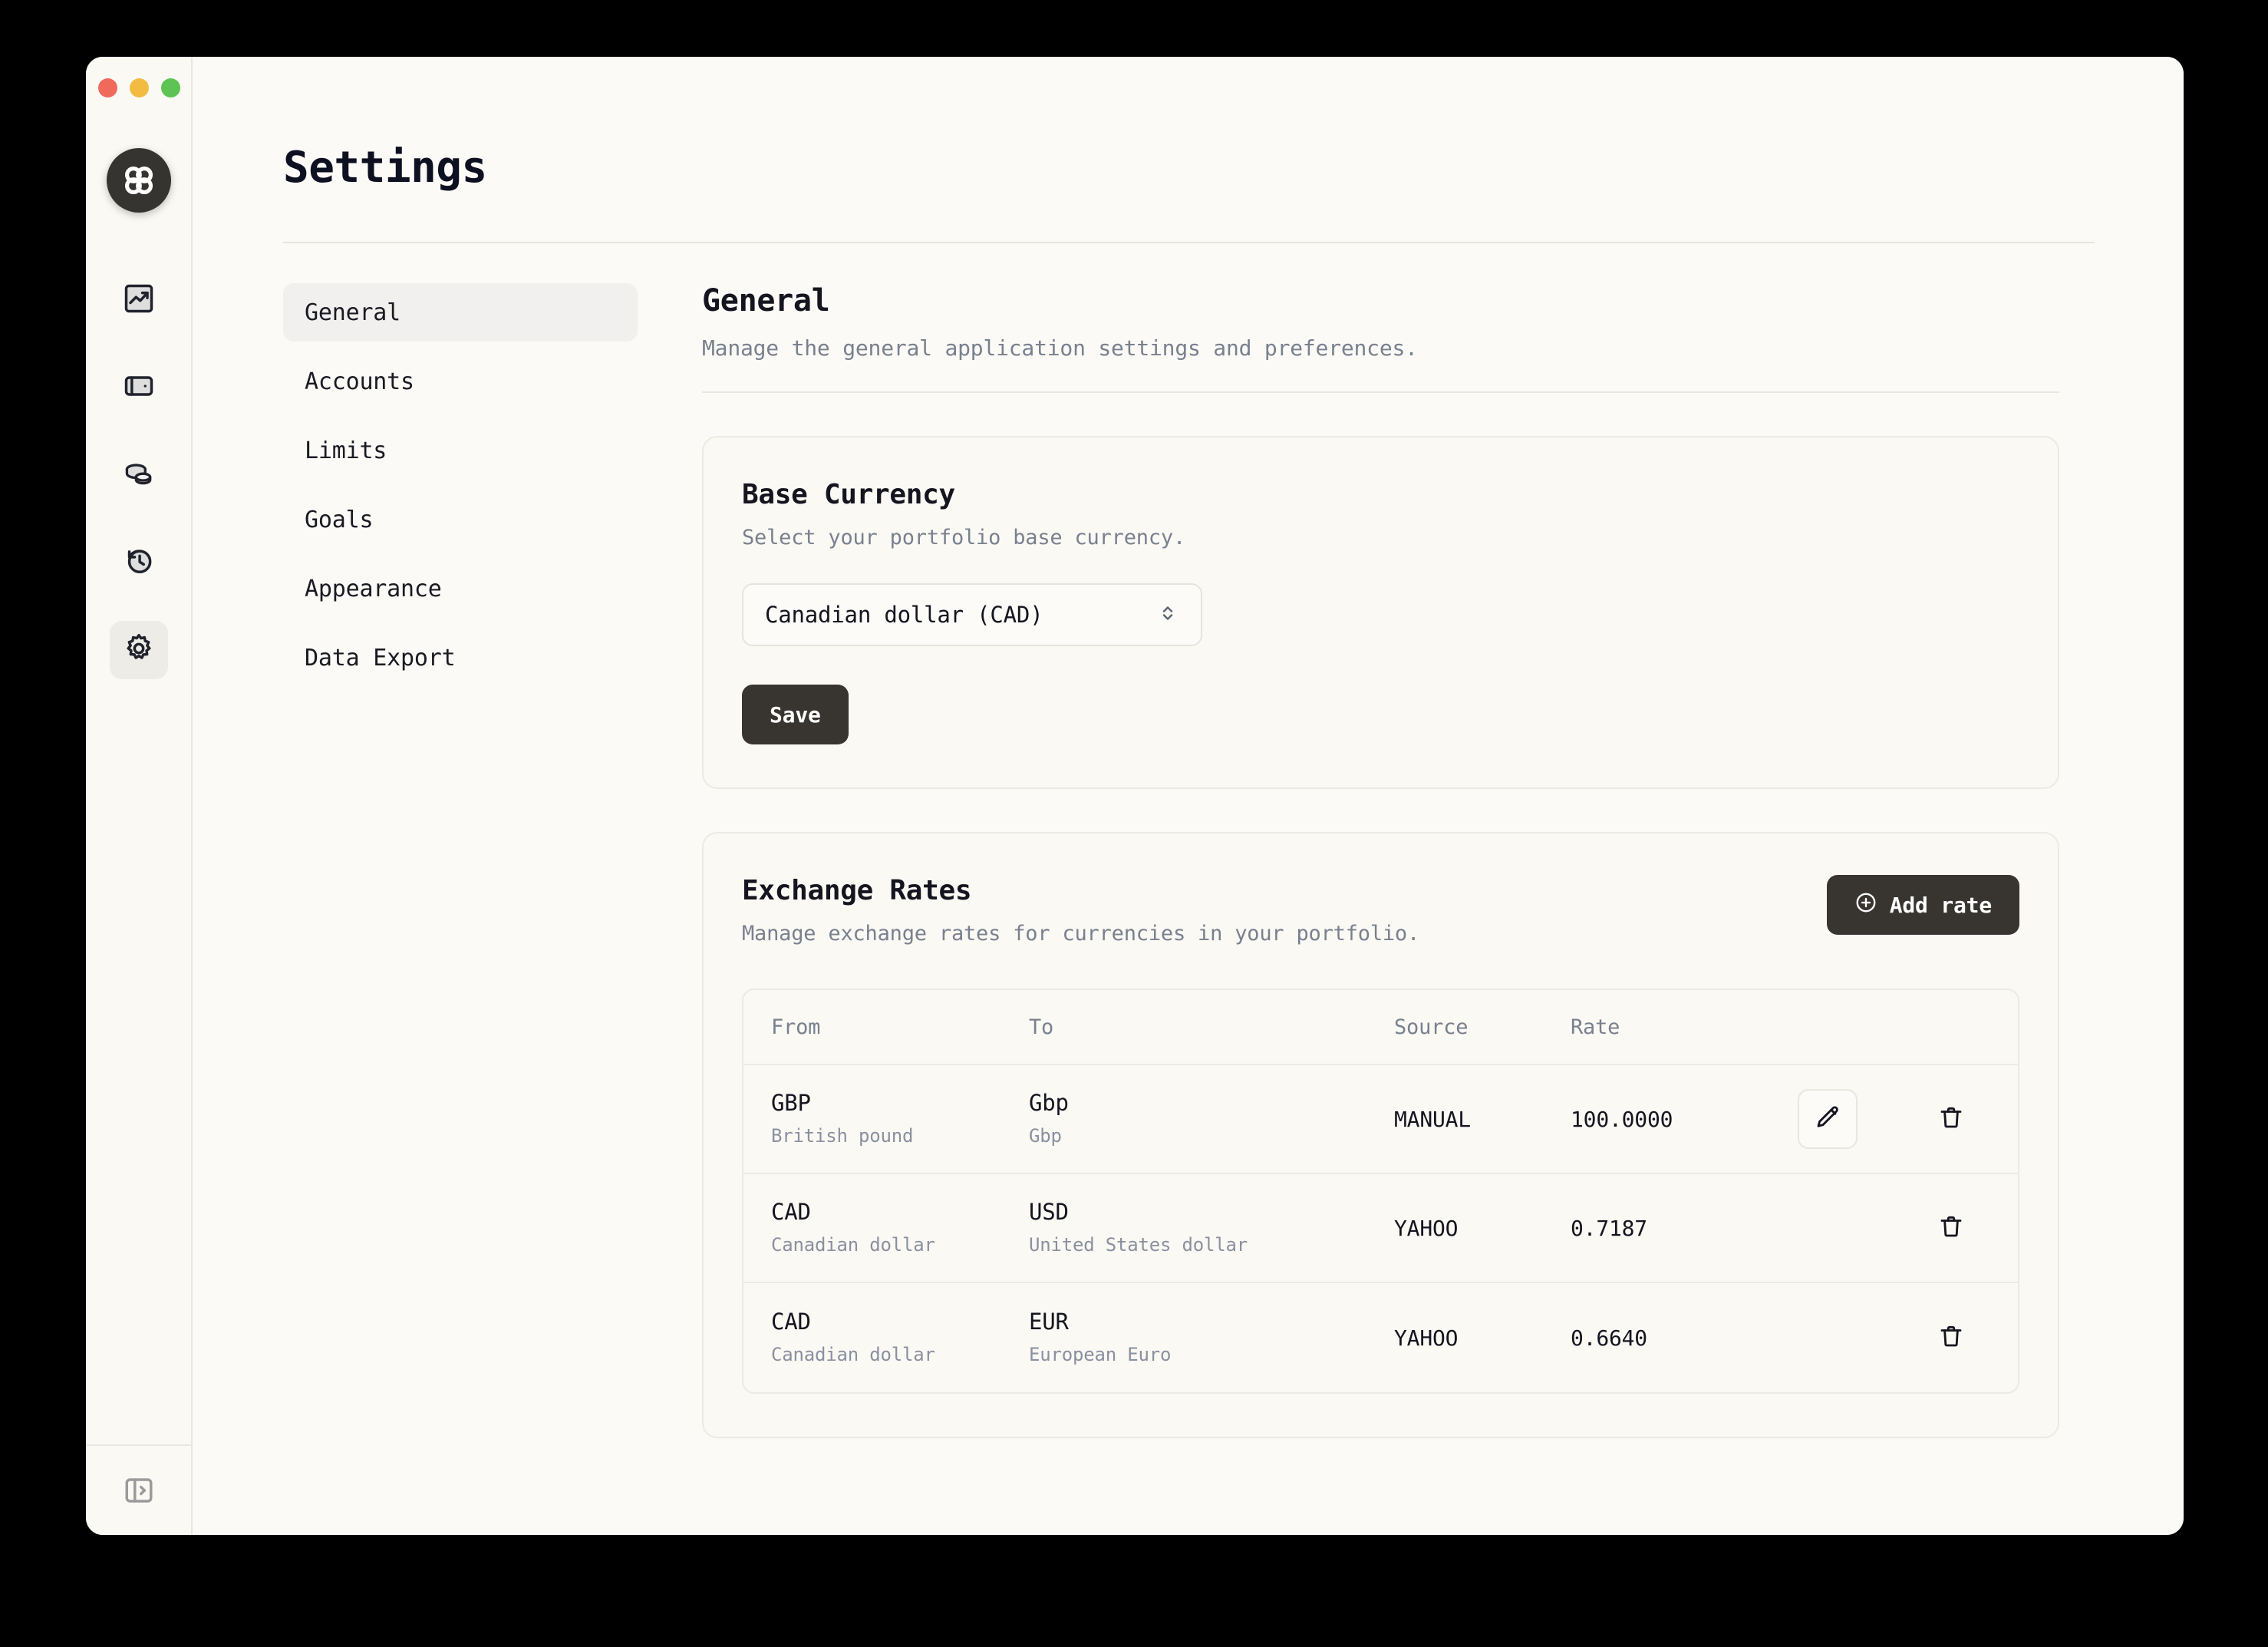  I want to click on sidebar-item-label: Appearance, so click(373, 589).